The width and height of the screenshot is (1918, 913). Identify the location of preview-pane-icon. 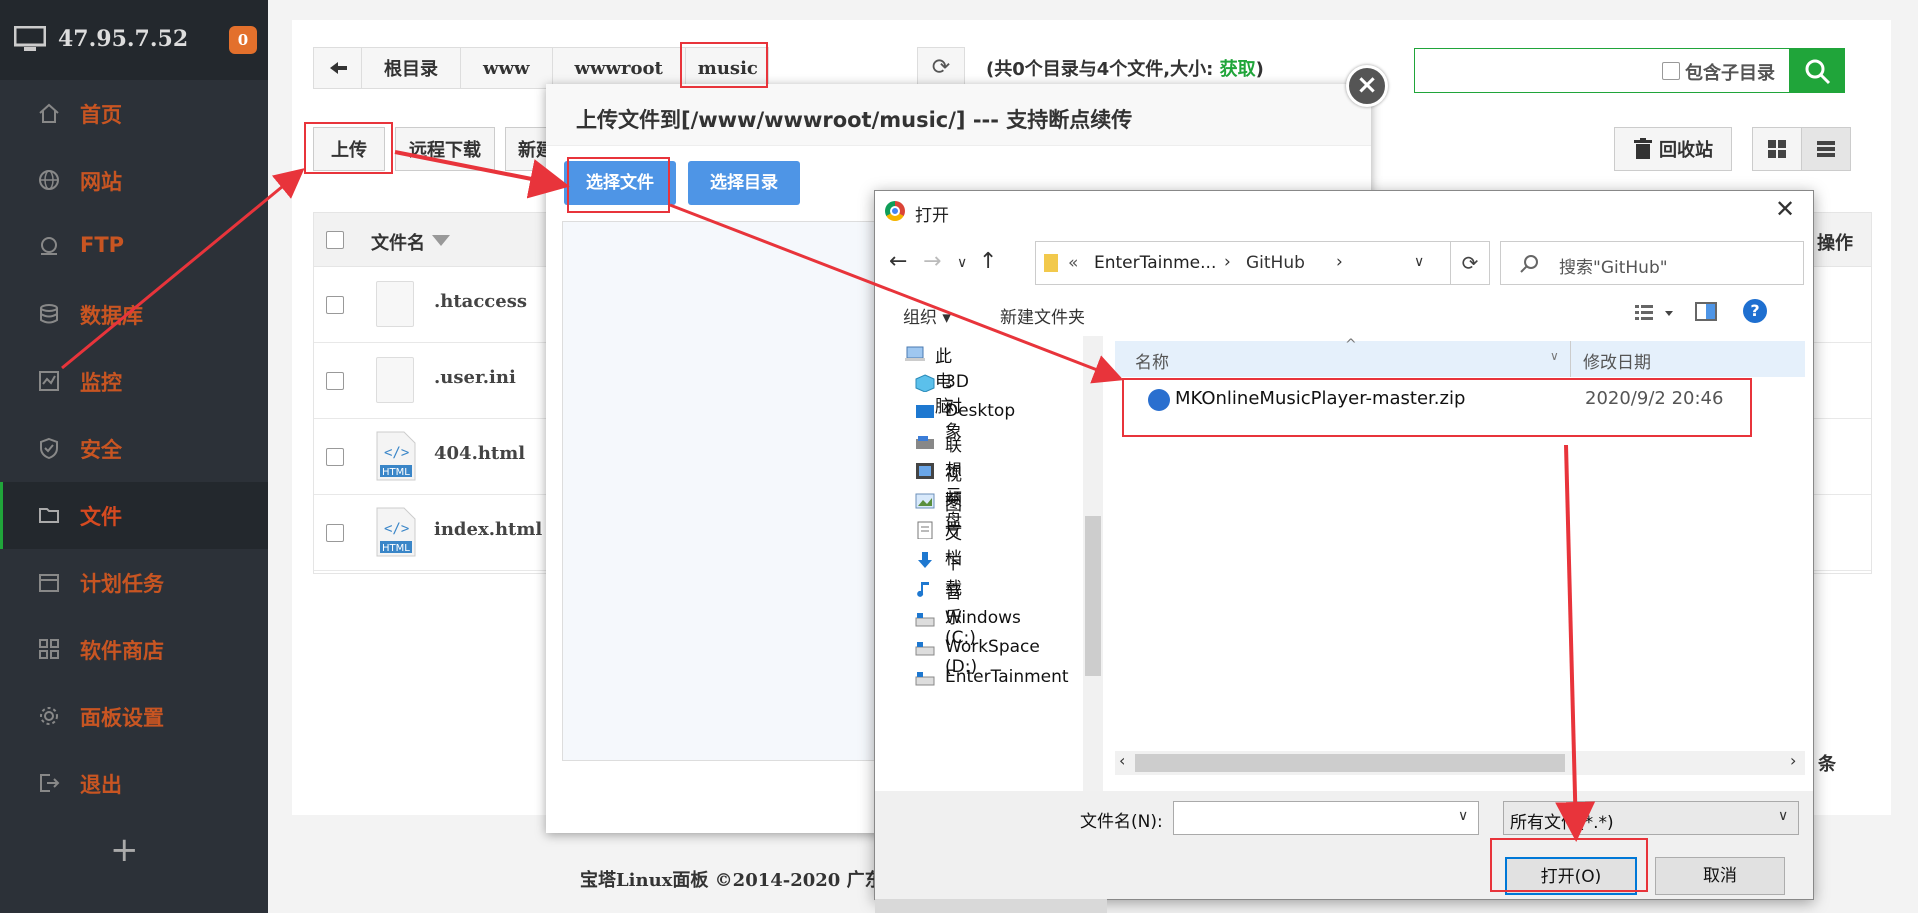
(1706, 312).